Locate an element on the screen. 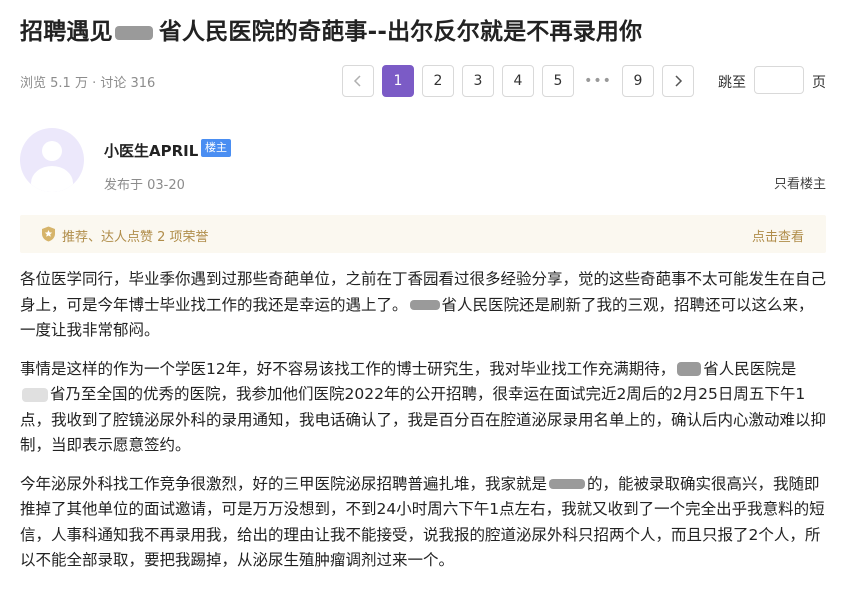 The height and width of the screenshot is (596, 848). page-button-5: 5 is located at coordinates (558, 81).